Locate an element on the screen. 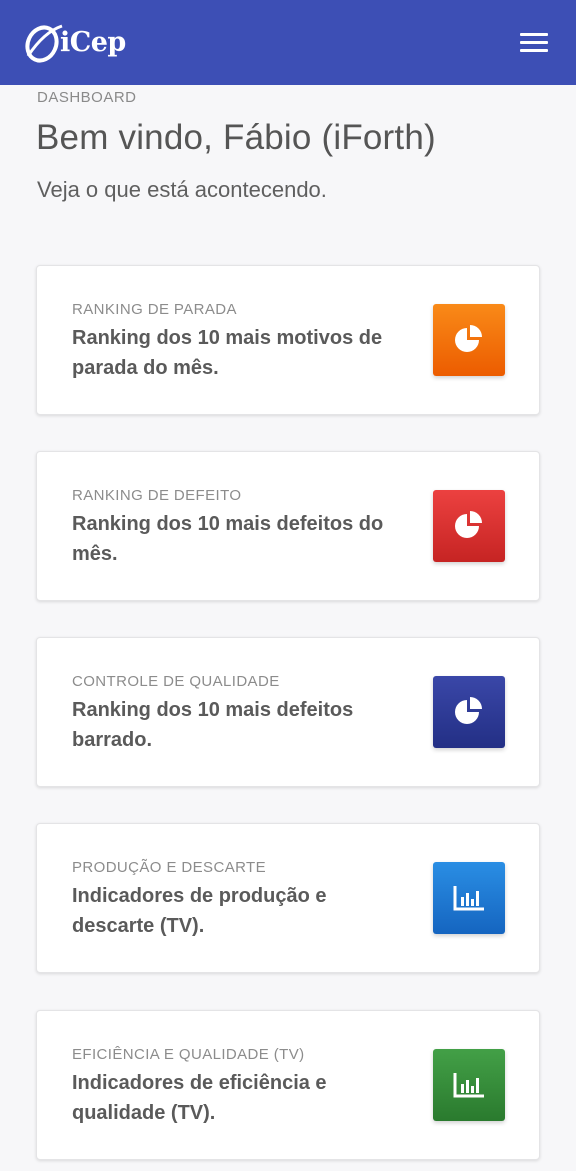  hamburger-menu-icon is located at coordinates (535, 43).